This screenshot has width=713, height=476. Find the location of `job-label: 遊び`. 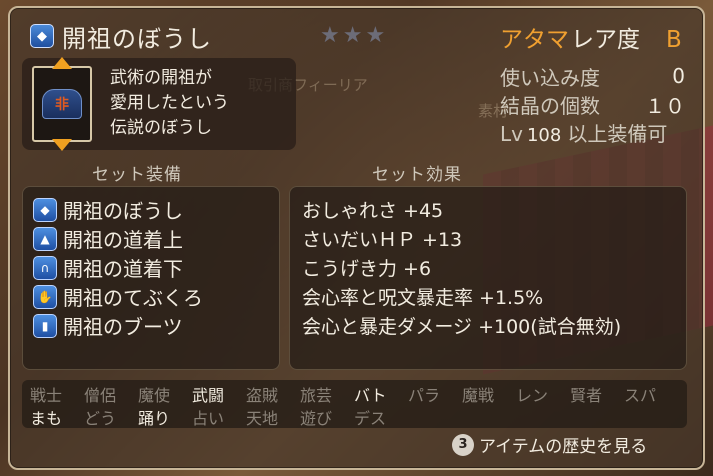

job-label: 遊び is located at coordinates (316, 418).